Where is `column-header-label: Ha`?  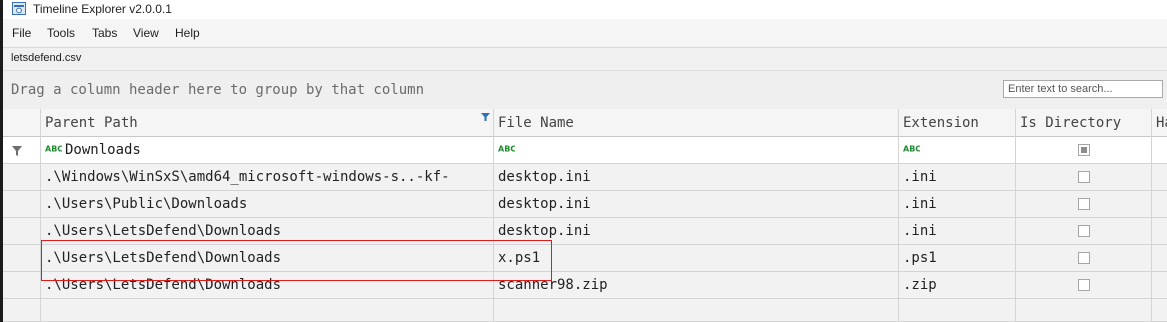 column-header-label: Ha is located at coordinates (1161, 123).